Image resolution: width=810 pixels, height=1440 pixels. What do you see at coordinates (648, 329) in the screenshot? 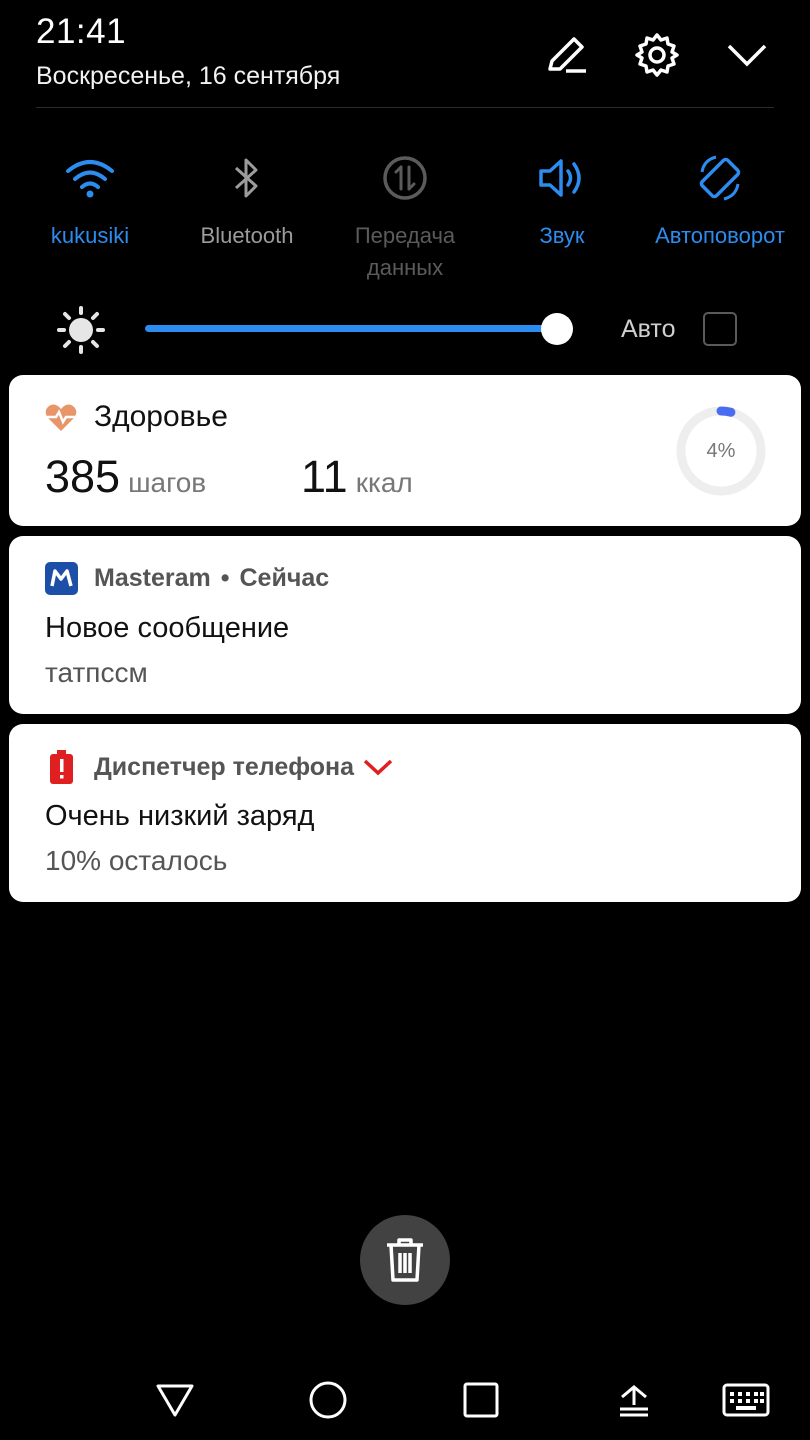
I see `auto-brightness-label: Авто` at bounding box center [648, 329].